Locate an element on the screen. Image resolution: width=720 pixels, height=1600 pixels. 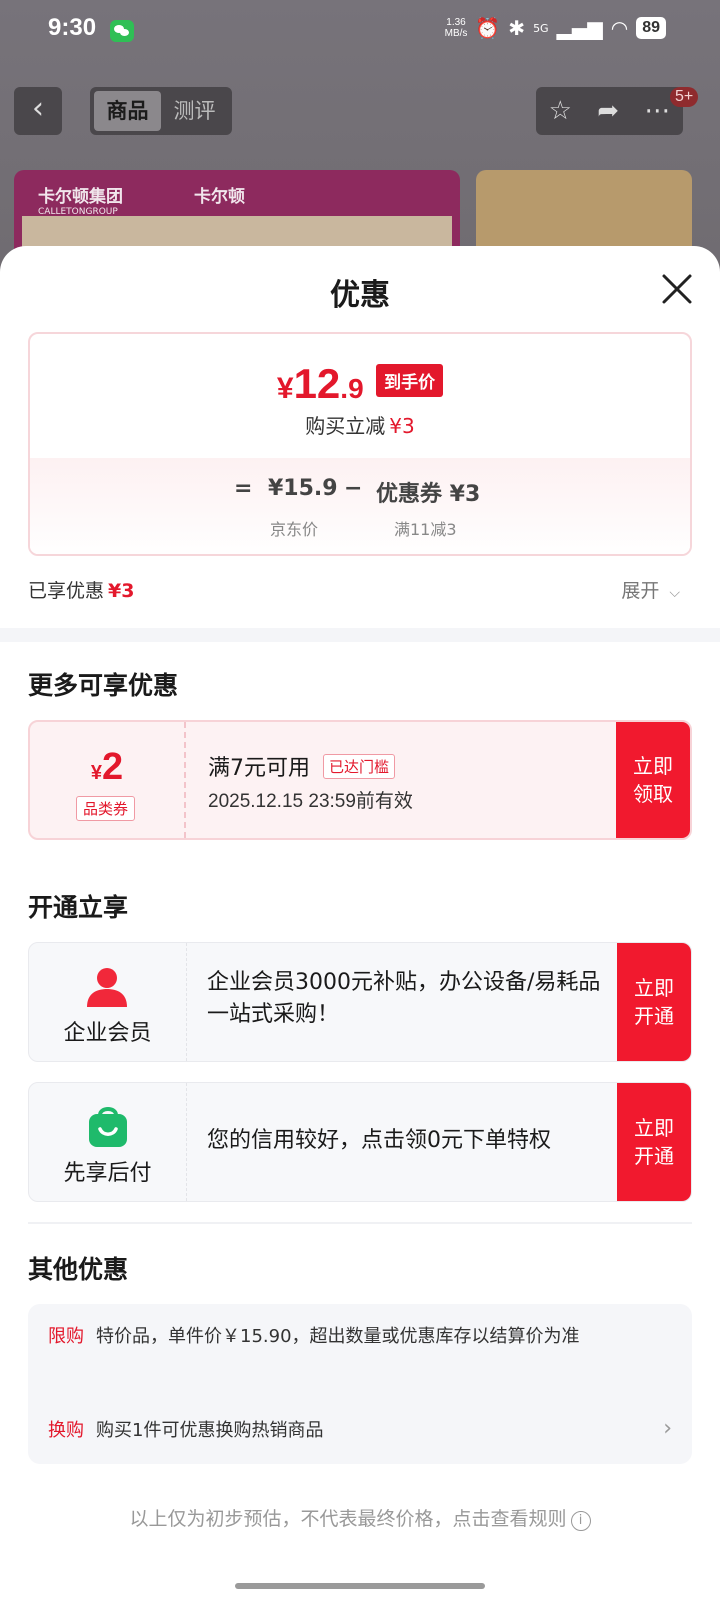
shopping-bag-icon is located at coordinates (108, 1127).